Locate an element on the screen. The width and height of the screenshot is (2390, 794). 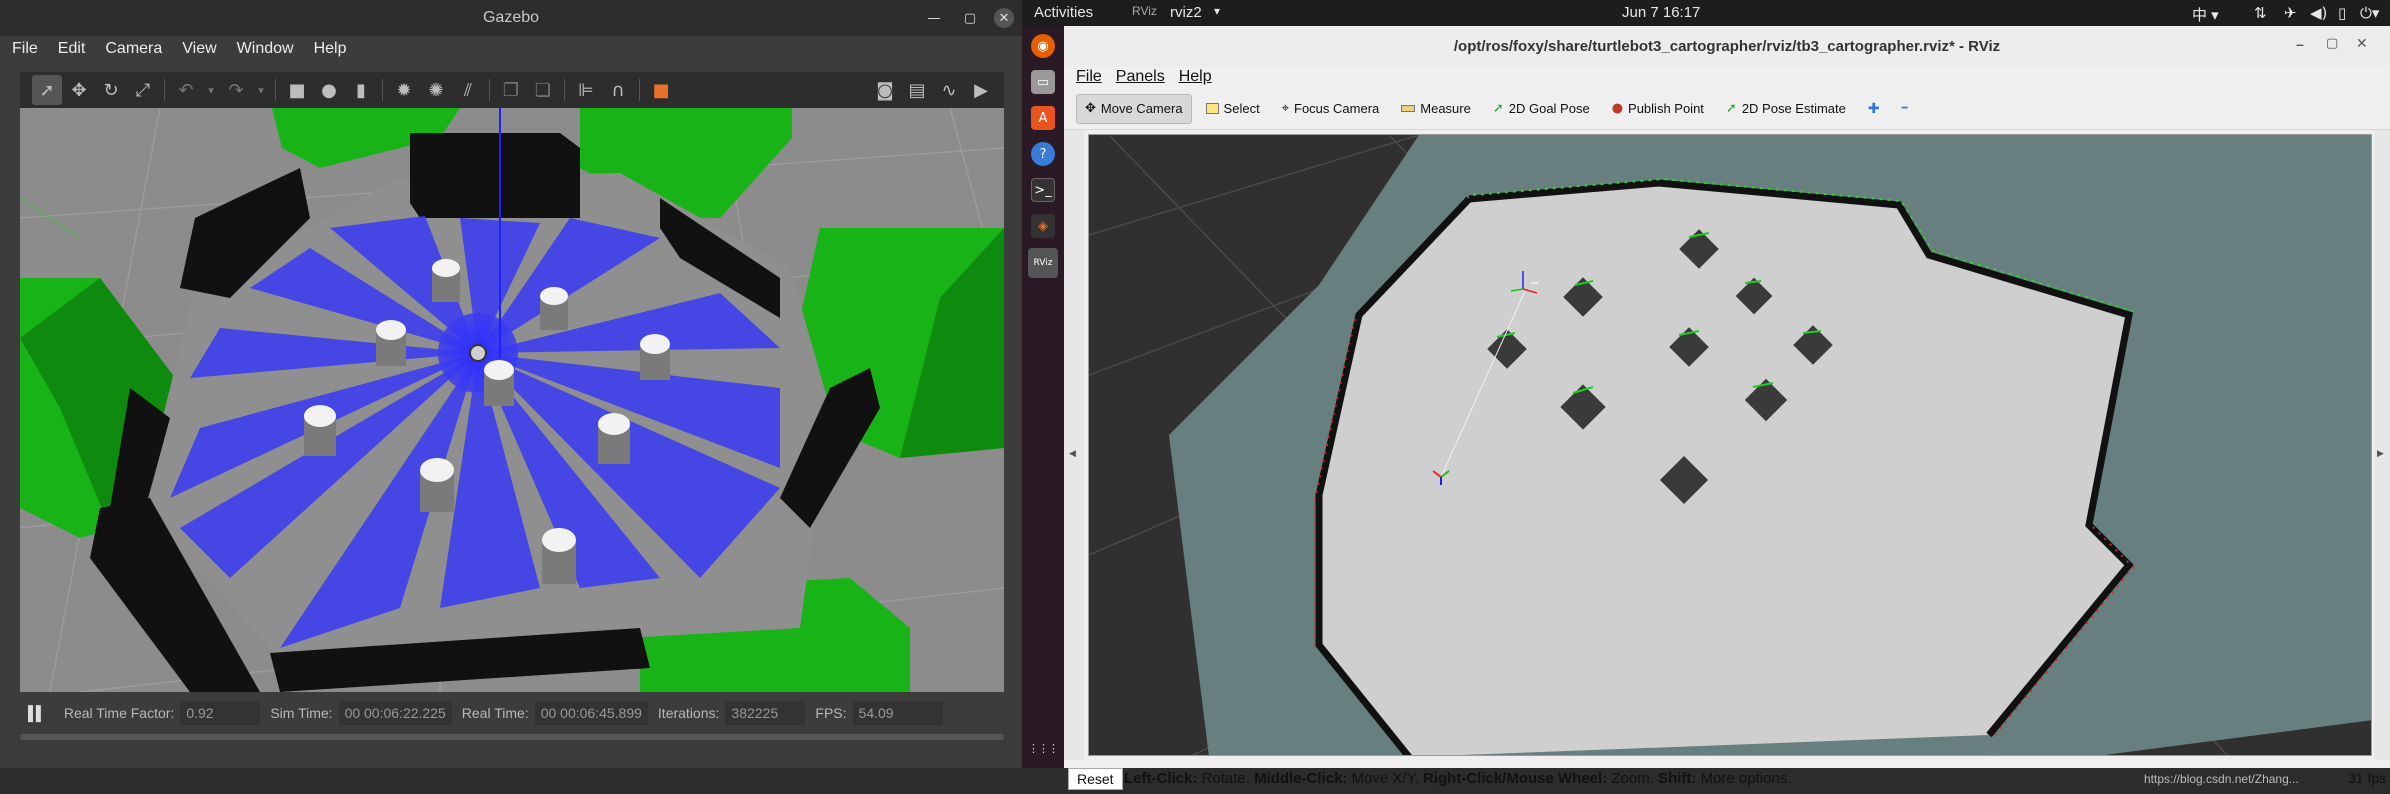
network-icon: ⇅ is located at coordinates (2260, 13).